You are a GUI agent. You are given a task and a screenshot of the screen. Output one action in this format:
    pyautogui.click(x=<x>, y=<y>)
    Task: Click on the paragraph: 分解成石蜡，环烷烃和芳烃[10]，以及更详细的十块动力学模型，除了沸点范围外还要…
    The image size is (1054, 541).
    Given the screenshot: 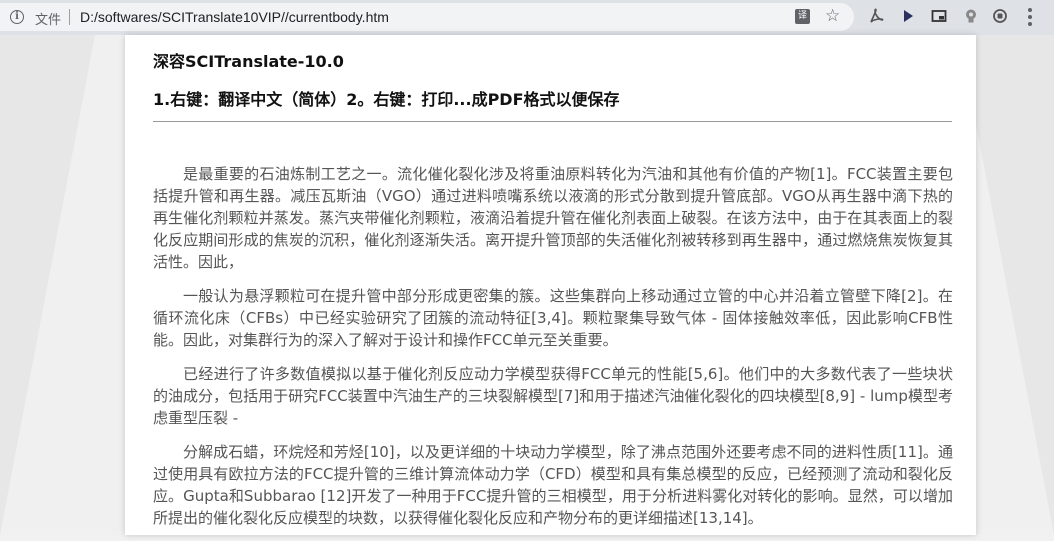 What is the action you would take?
    pyautogui.click(x=553, y=485)
    